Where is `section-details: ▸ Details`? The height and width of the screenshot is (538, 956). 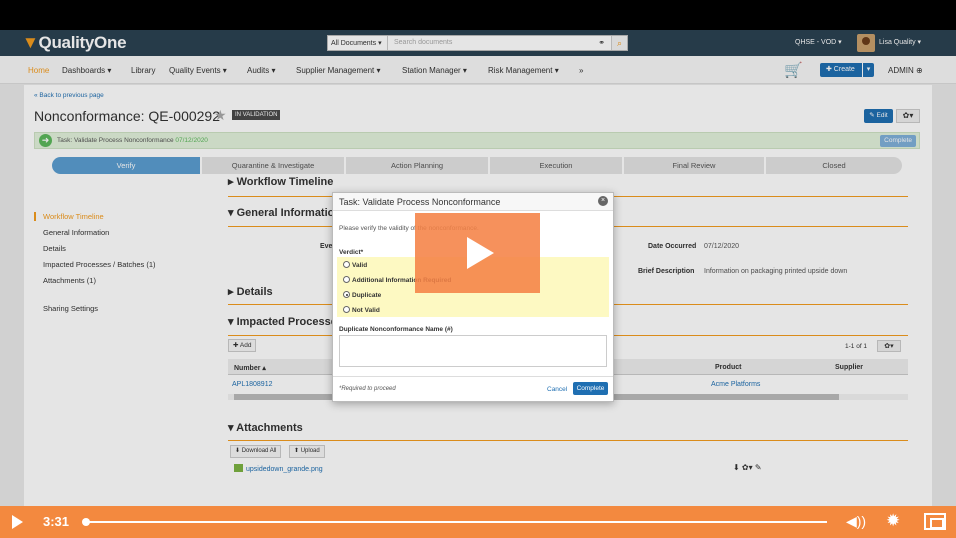
section-details: ▸ Details is located at coordinates (250, 291).